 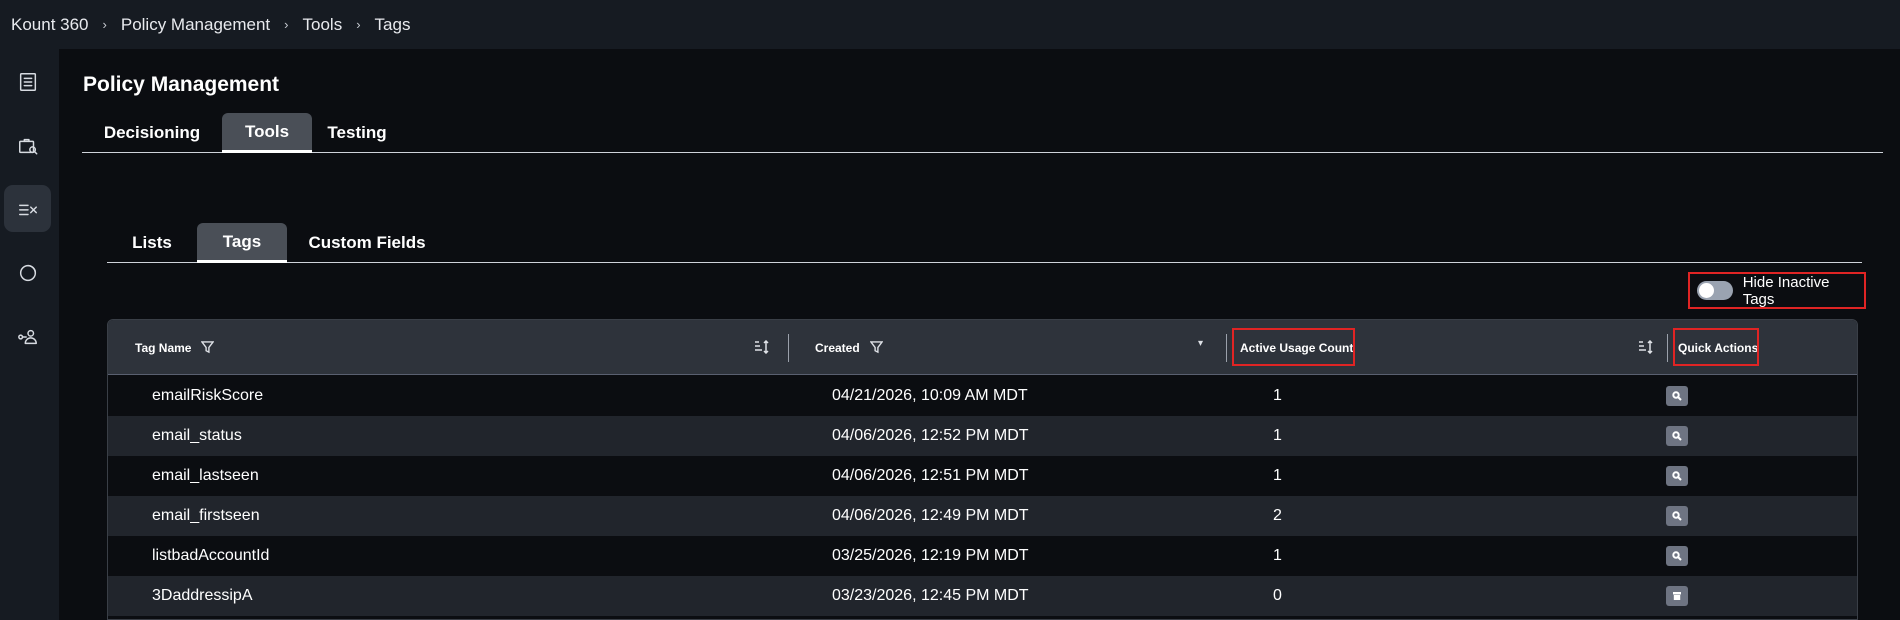 I want to click on usage-count-cell: 2, so click(x=1277, y=515).